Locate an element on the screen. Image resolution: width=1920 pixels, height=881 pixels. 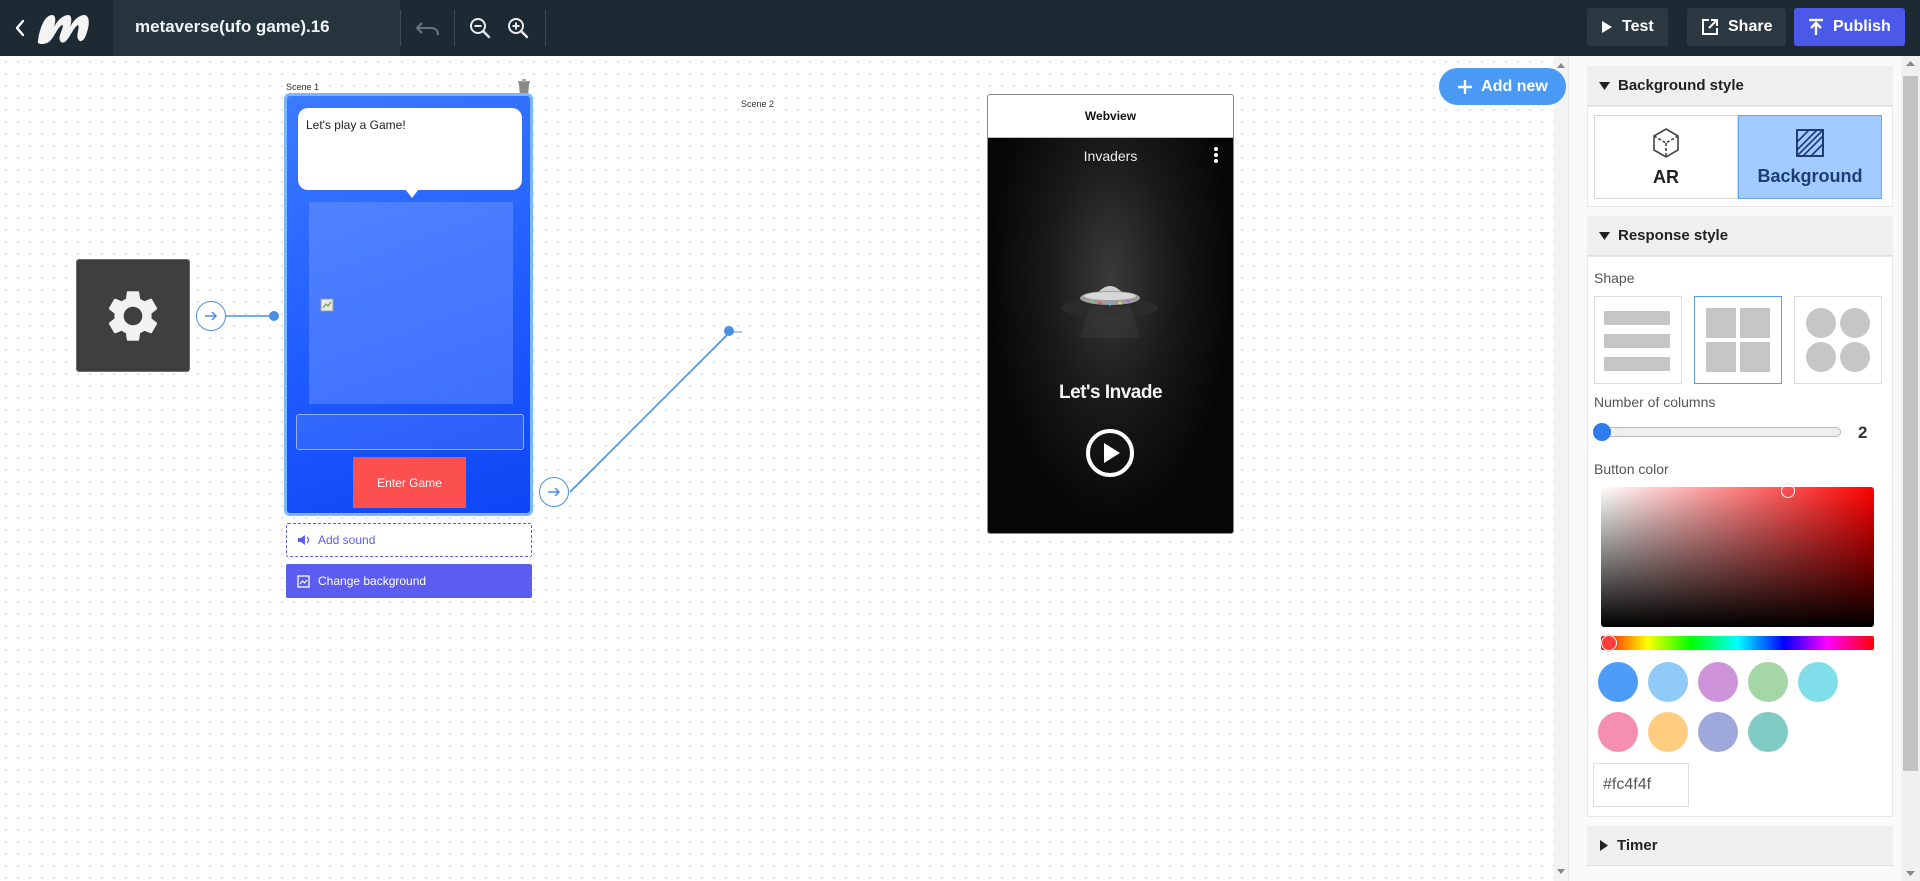
speaker-icon is located at coordinates (304, 540).